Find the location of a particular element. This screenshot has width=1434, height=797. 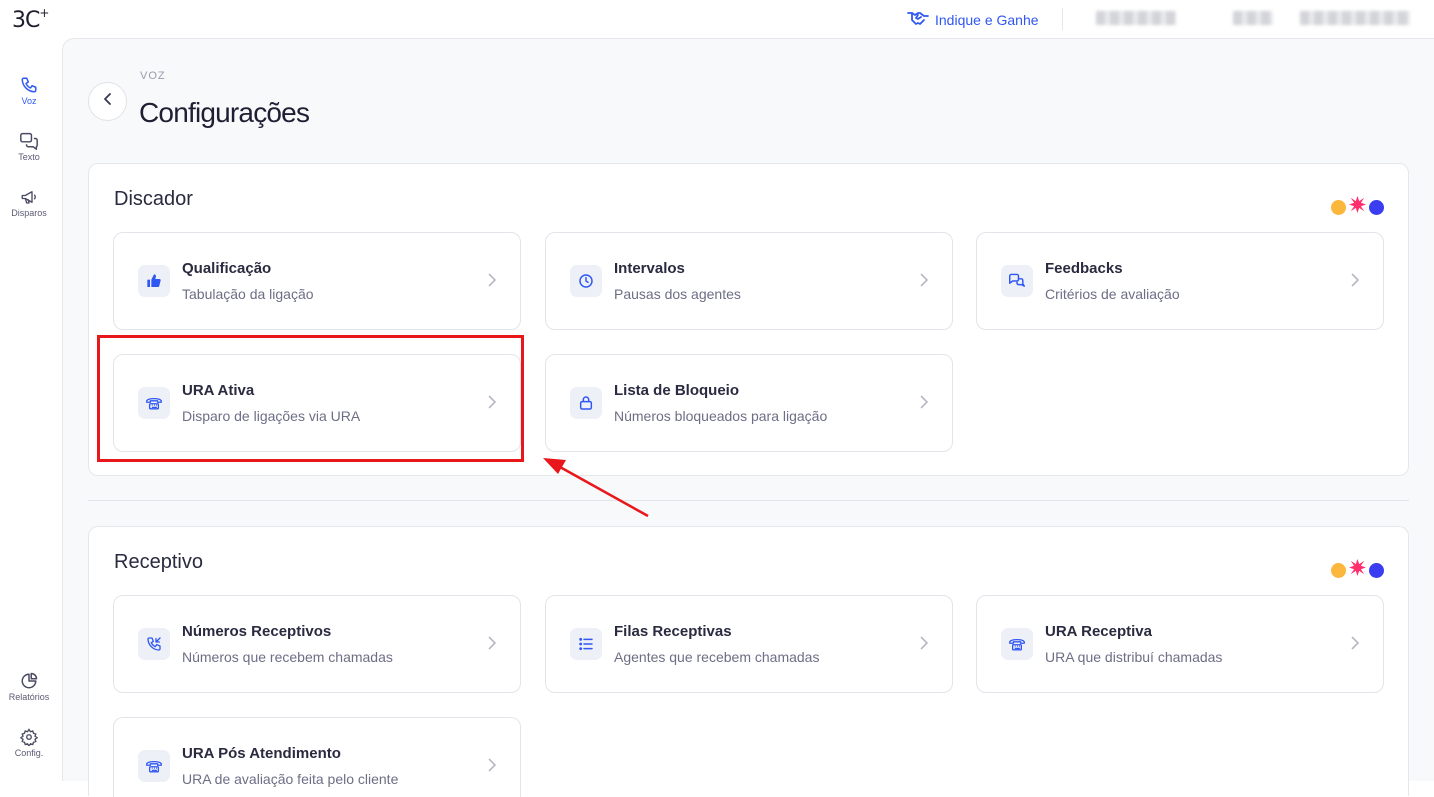

phone-icon is located at coordinates (29, 85).